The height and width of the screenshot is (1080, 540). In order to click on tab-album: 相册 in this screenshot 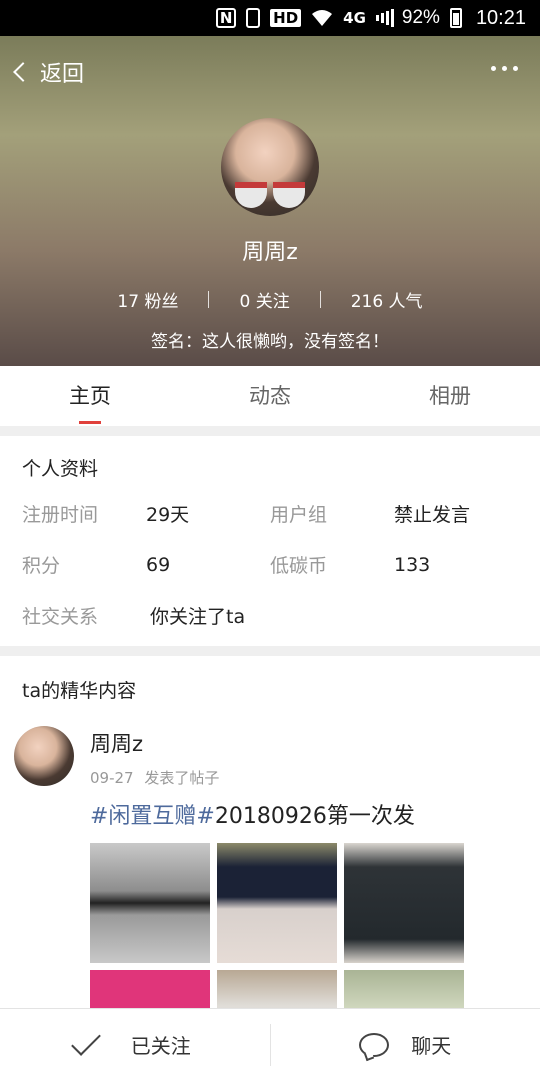, I will do `click(450, 396)`.